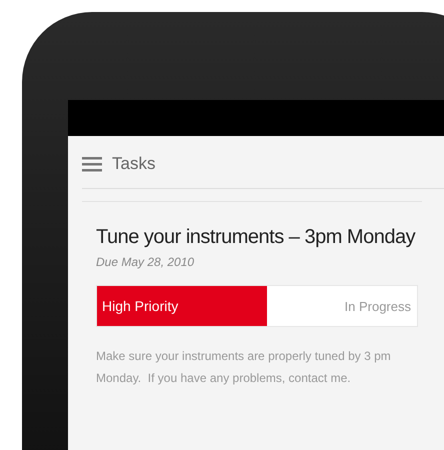 The image size is (444, 450). What do you see at coordinates (146, 262) in the screenshot?
I see `due-date: Due May 28, 2010` at bounding box center [146, 262].